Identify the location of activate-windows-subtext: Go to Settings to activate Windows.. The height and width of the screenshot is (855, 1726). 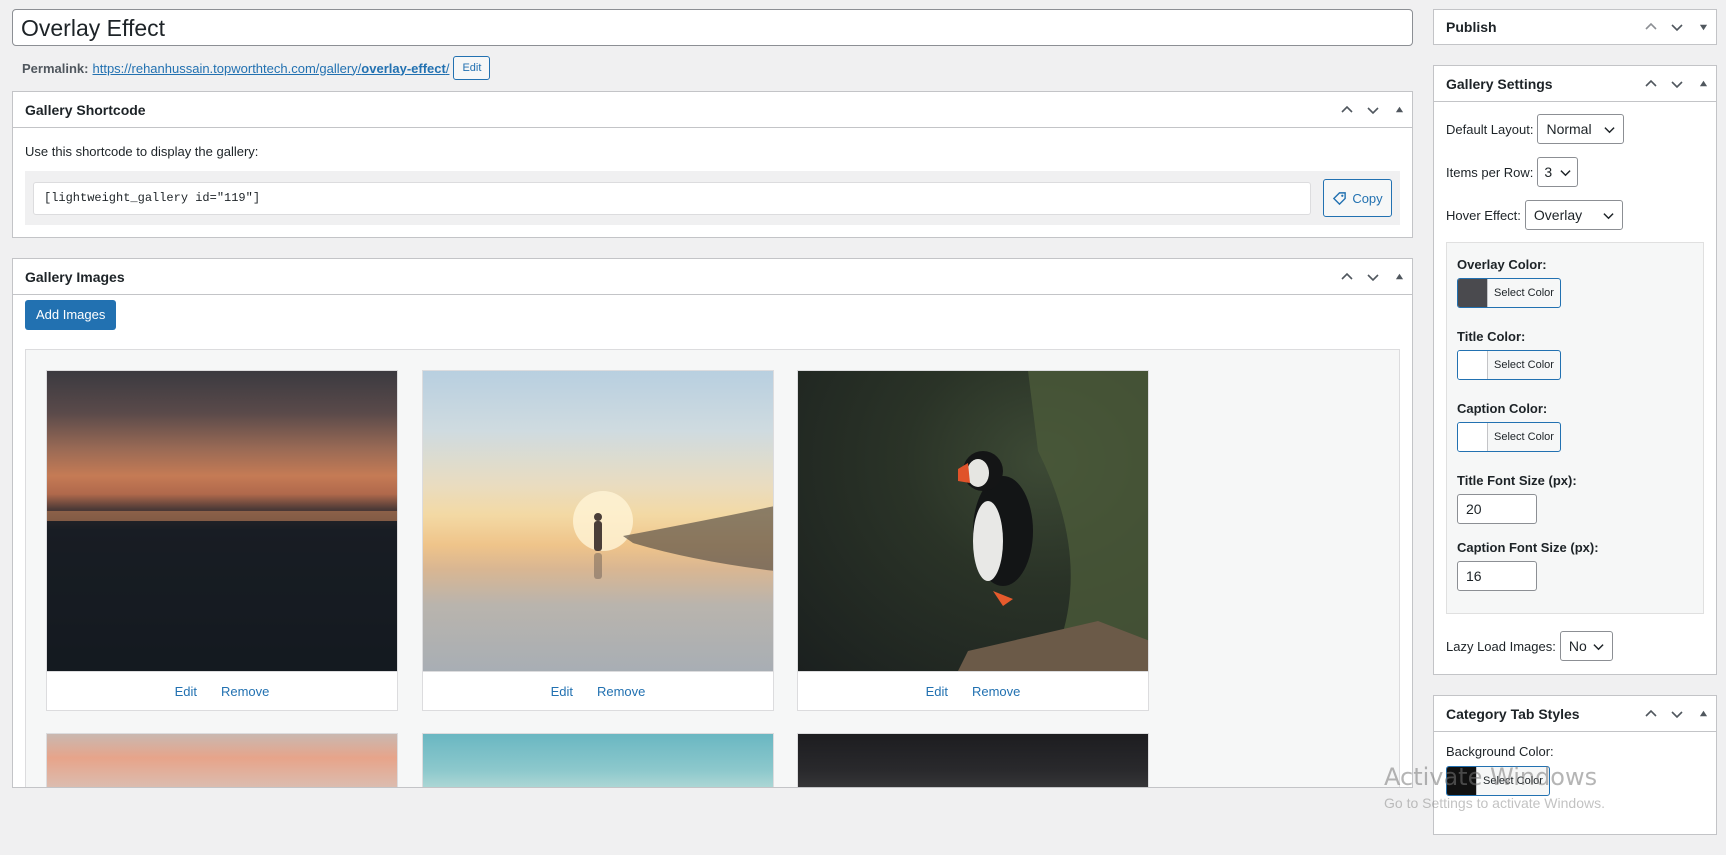
(1494, 803).